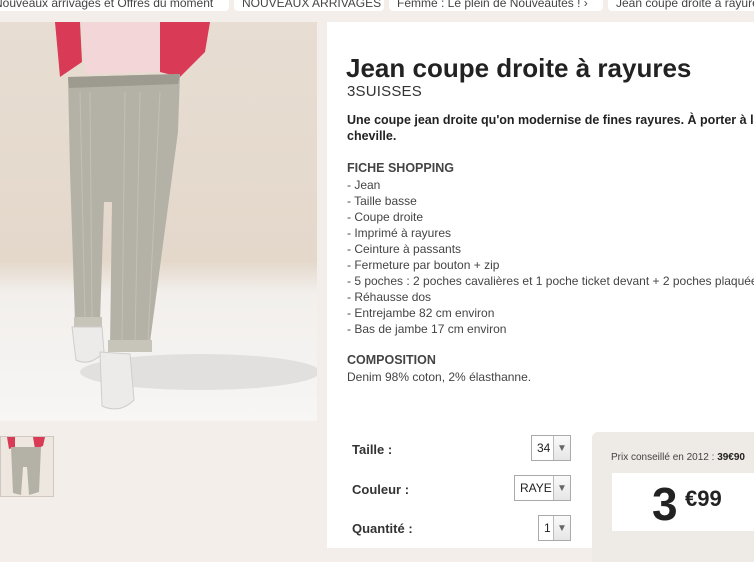 The height and width of the screenshot is (562, 754). What do you see at coordinates (439, 377) in the screenshot?
I see `composition-text: Denim 98% coton, 2% élasthanne.` at bounding box center [439, 377].